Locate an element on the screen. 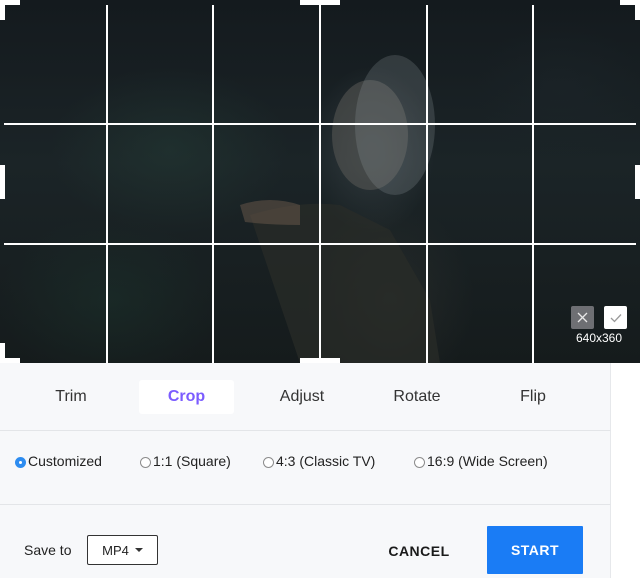  confirm-crop-button is located at coordinates (615, 317).